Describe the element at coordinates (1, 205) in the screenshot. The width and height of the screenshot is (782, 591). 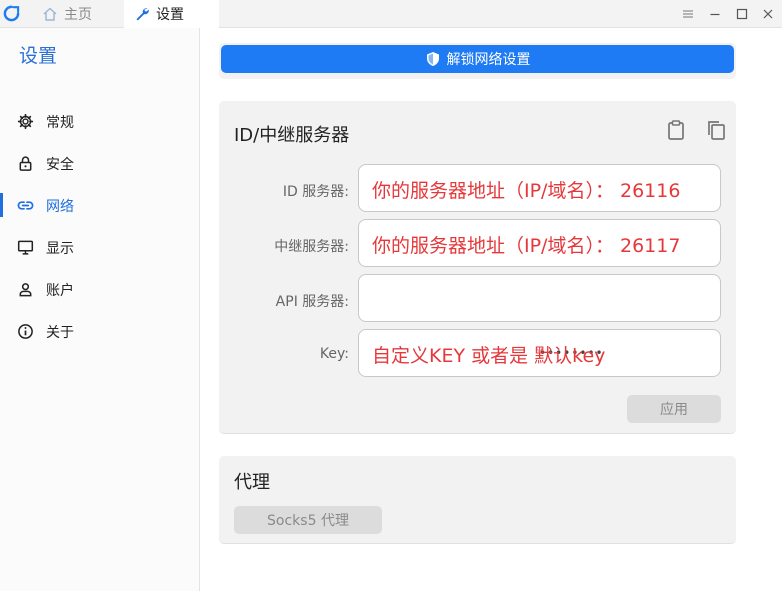
I see `active-indicator` at that location.